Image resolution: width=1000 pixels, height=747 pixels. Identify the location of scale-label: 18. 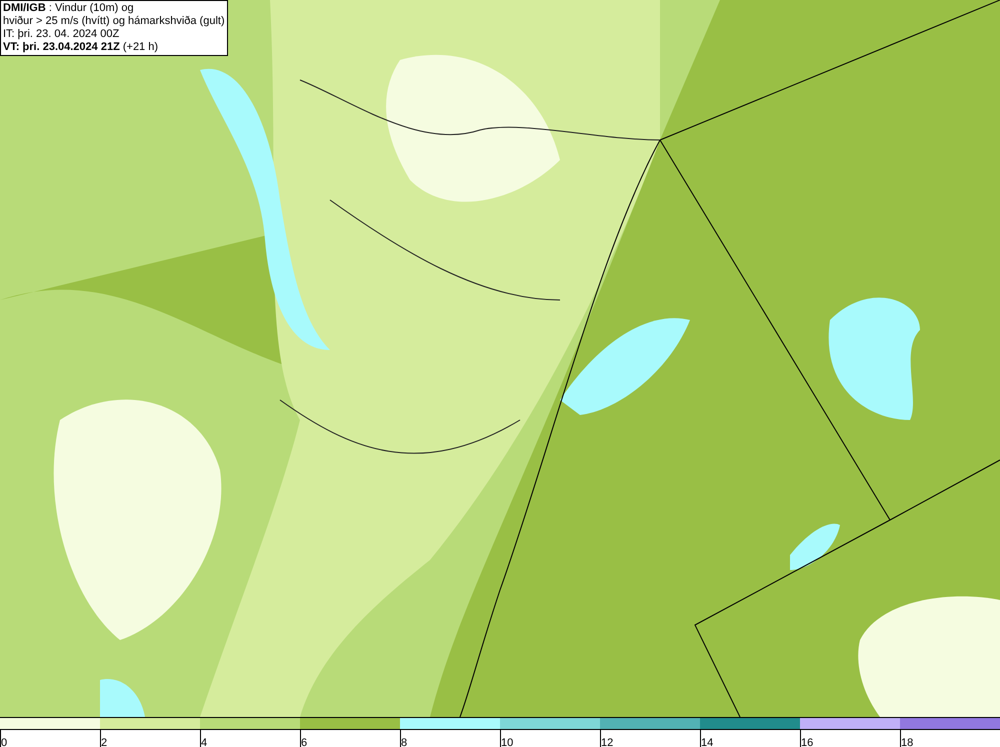
(907, 742).